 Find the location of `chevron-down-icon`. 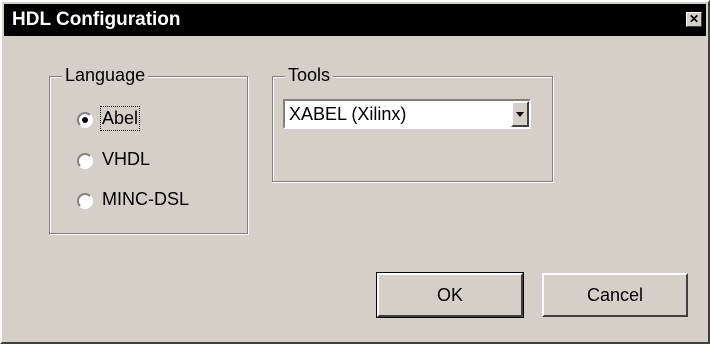

chevron-down-icon is located at coordinates (520, 114).